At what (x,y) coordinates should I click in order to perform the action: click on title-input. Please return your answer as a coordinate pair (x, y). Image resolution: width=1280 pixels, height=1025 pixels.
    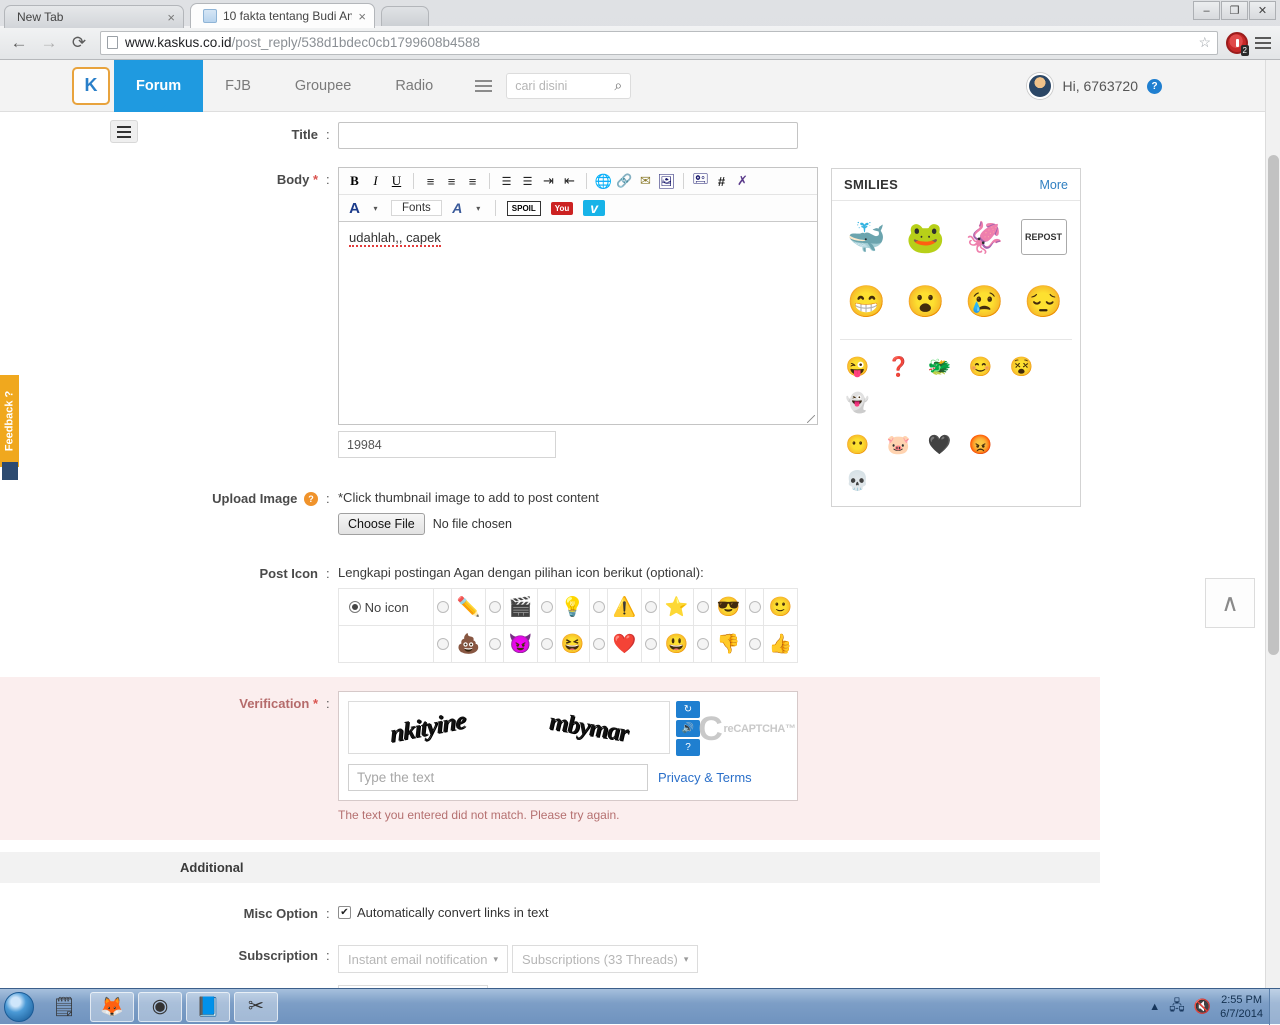
    Looking at the image, I should click on (568, 135).